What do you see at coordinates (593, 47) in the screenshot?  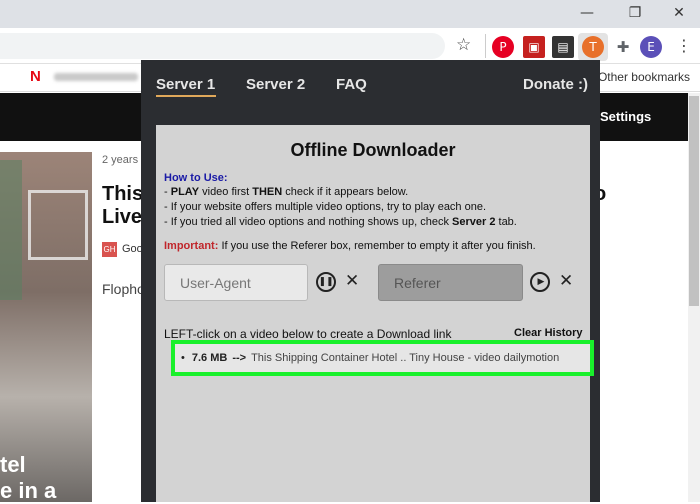 I see `downloader-extension-icon: T` at bounding box center [593, 47].